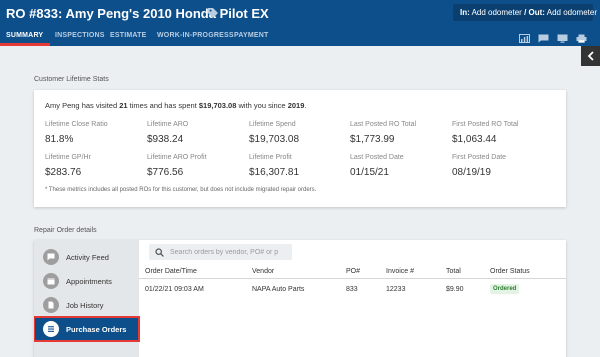 Image resolution: width=600 pixels, height=357 pixels. Describe the element at coordinates (165, 172) in the screenshot. I see `stat-value: $776.56` at that location.